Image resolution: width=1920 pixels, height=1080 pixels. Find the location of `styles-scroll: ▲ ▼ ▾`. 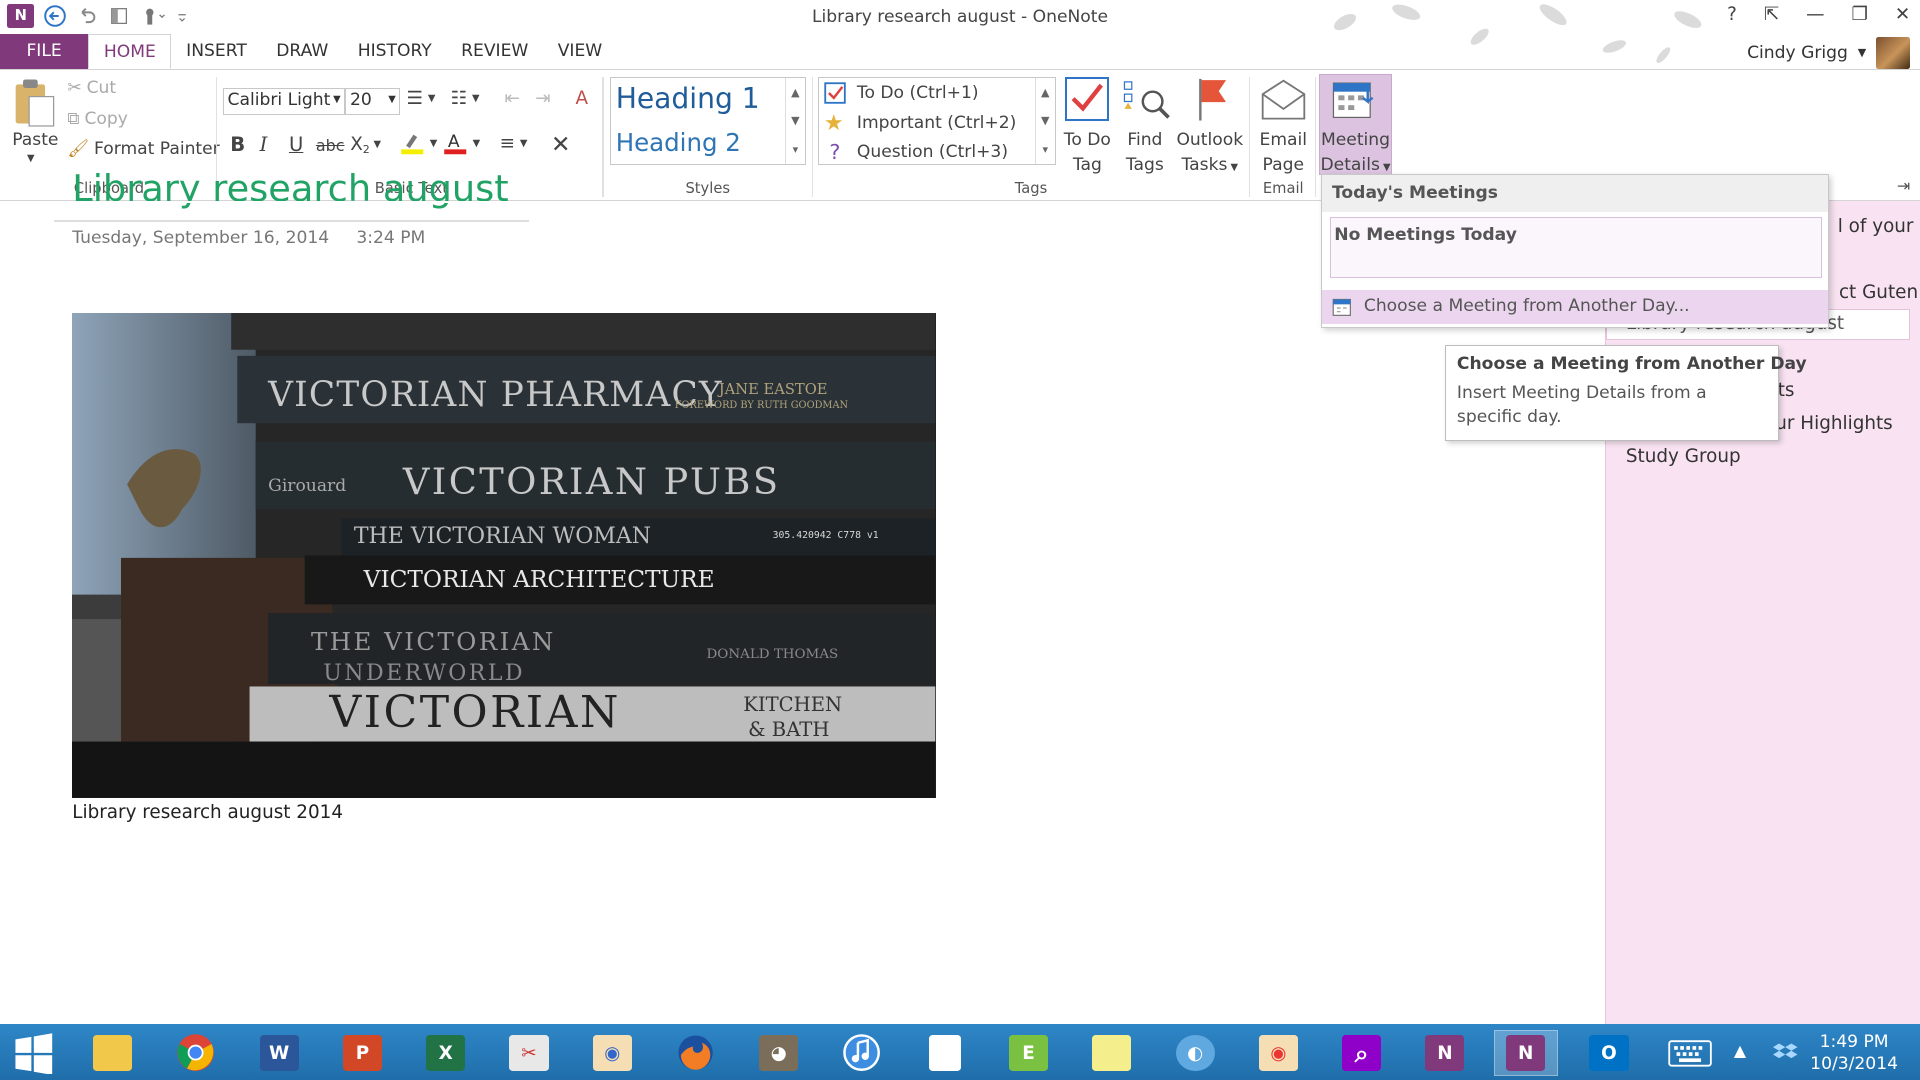

styles-scroll: ▲ ▼ ▾ is located at coordinates (795, 121).